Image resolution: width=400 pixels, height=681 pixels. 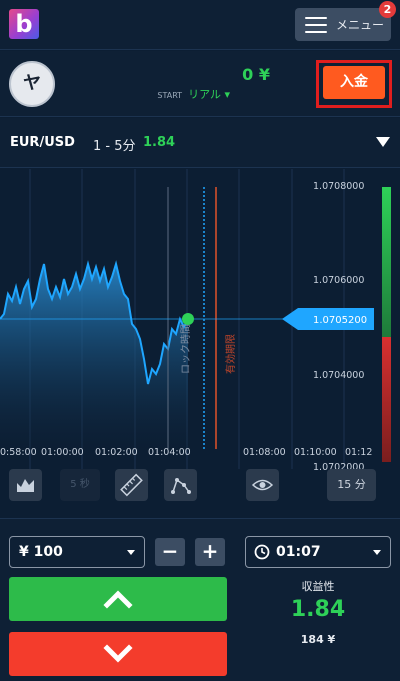 What do you see at coordinates (200, 25) in the screenshot?
I see `top-bar: b メニュー 2` at bounding box center [200, 25].